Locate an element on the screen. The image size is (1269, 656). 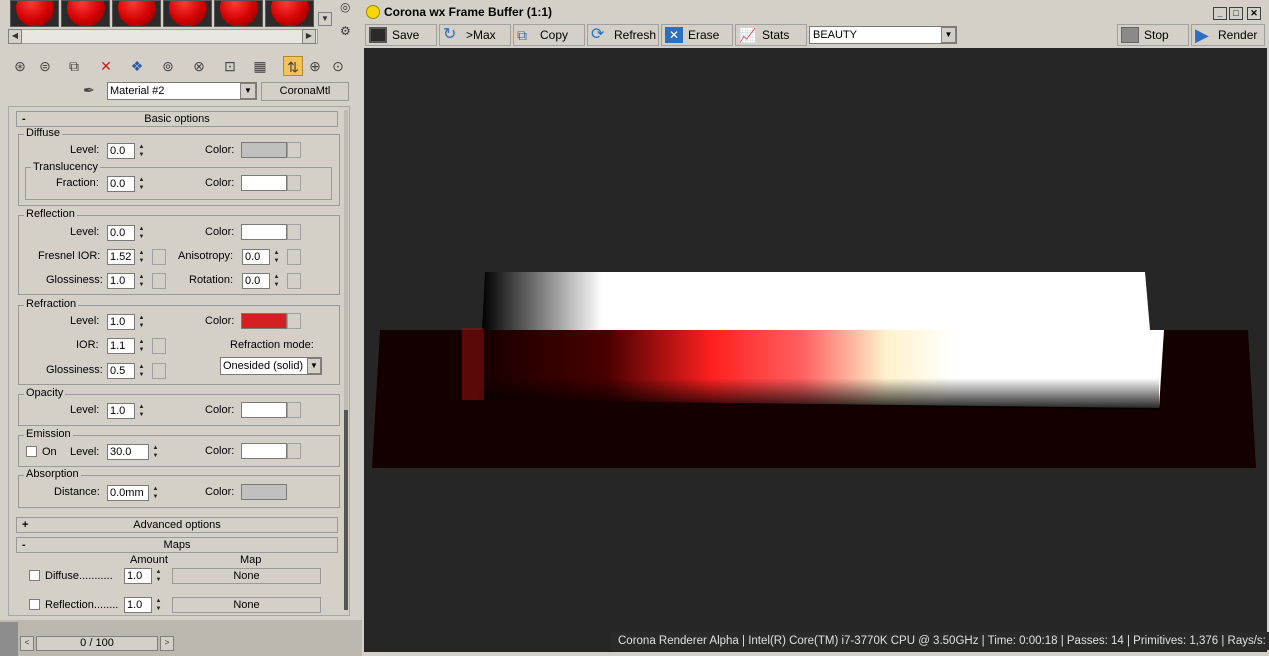
material-name-field: Material #2 is located at coordinates (182, 91).